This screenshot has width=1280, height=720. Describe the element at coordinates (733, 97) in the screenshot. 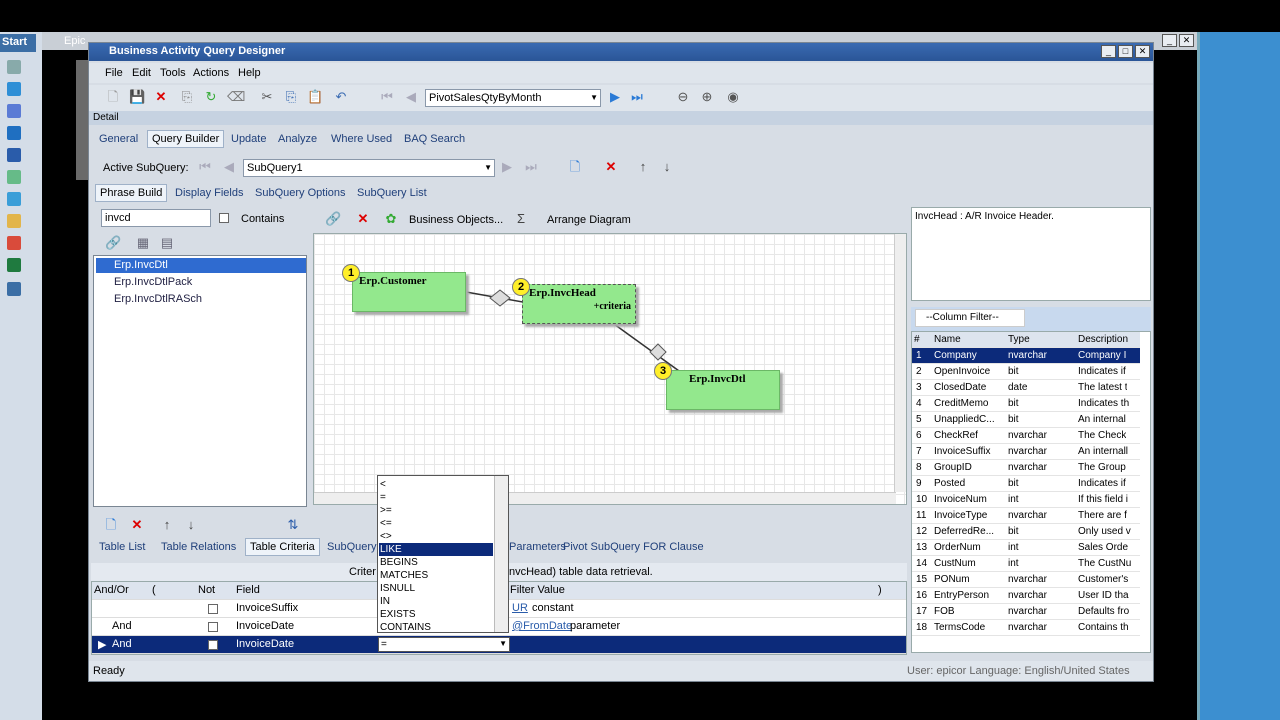

I see `home-icon: ◉` at that location.